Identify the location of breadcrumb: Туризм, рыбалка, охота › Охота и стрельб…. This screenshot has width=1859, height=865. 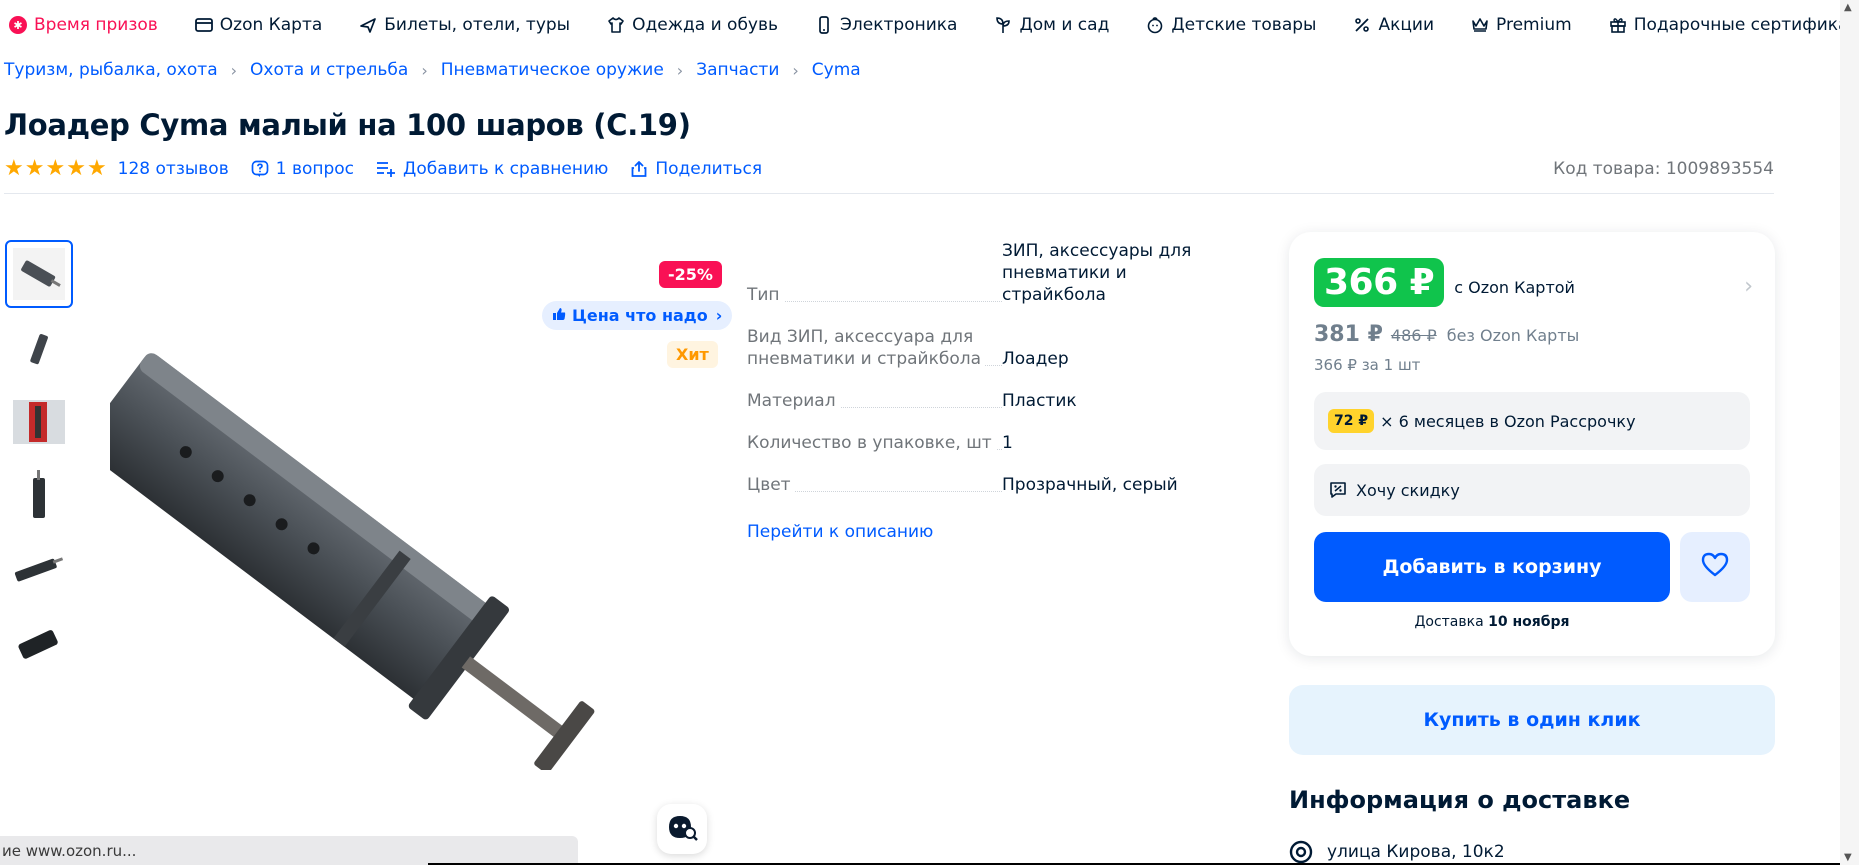
(432, 70).